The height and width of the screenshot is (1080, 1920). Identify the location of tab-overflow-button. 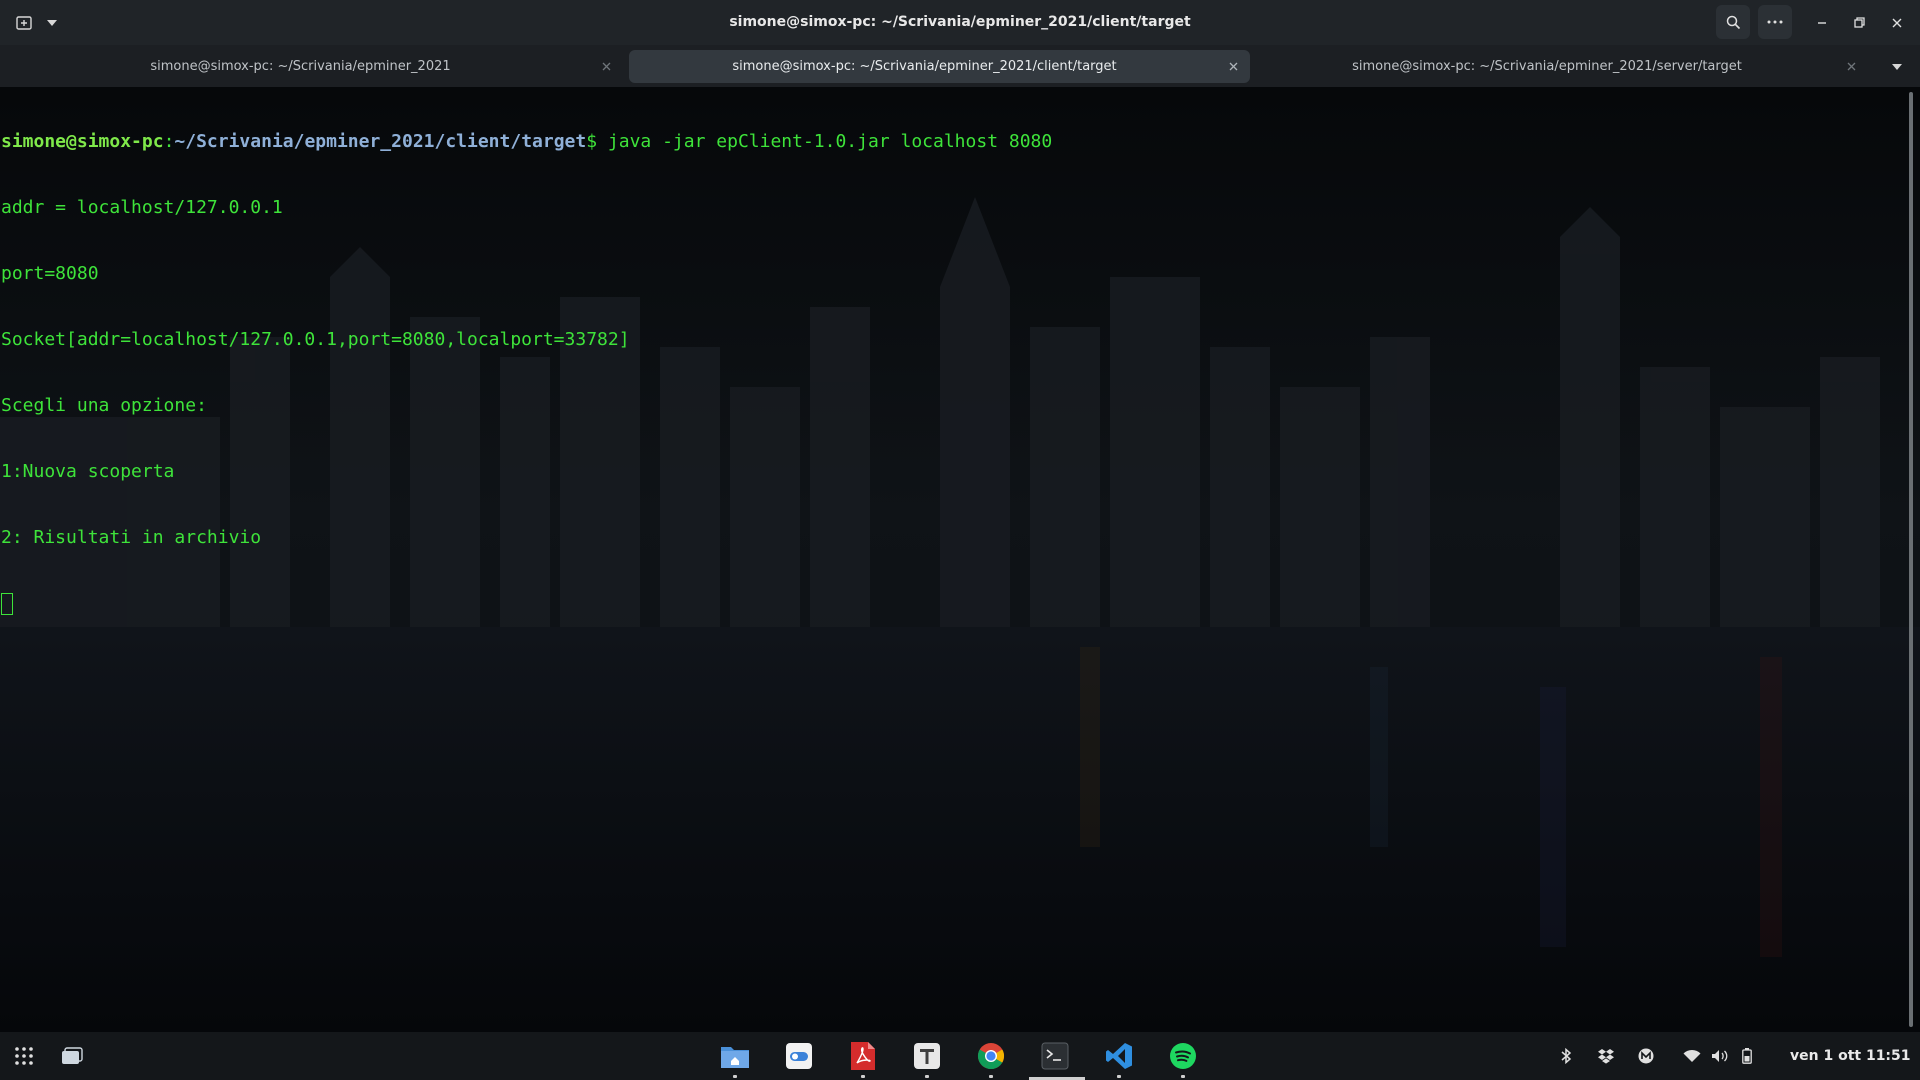
(1897, 67).